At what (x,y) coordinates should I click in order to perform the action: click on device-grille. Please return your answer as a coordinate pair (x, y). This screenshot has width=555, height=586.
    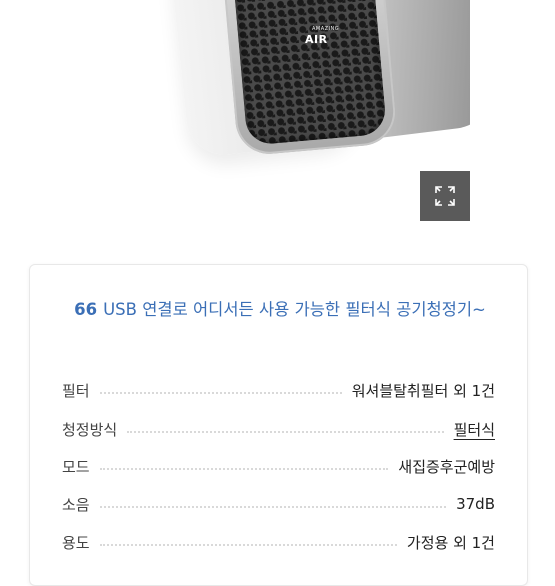
    Looking at the image, I should click on (310, 73).